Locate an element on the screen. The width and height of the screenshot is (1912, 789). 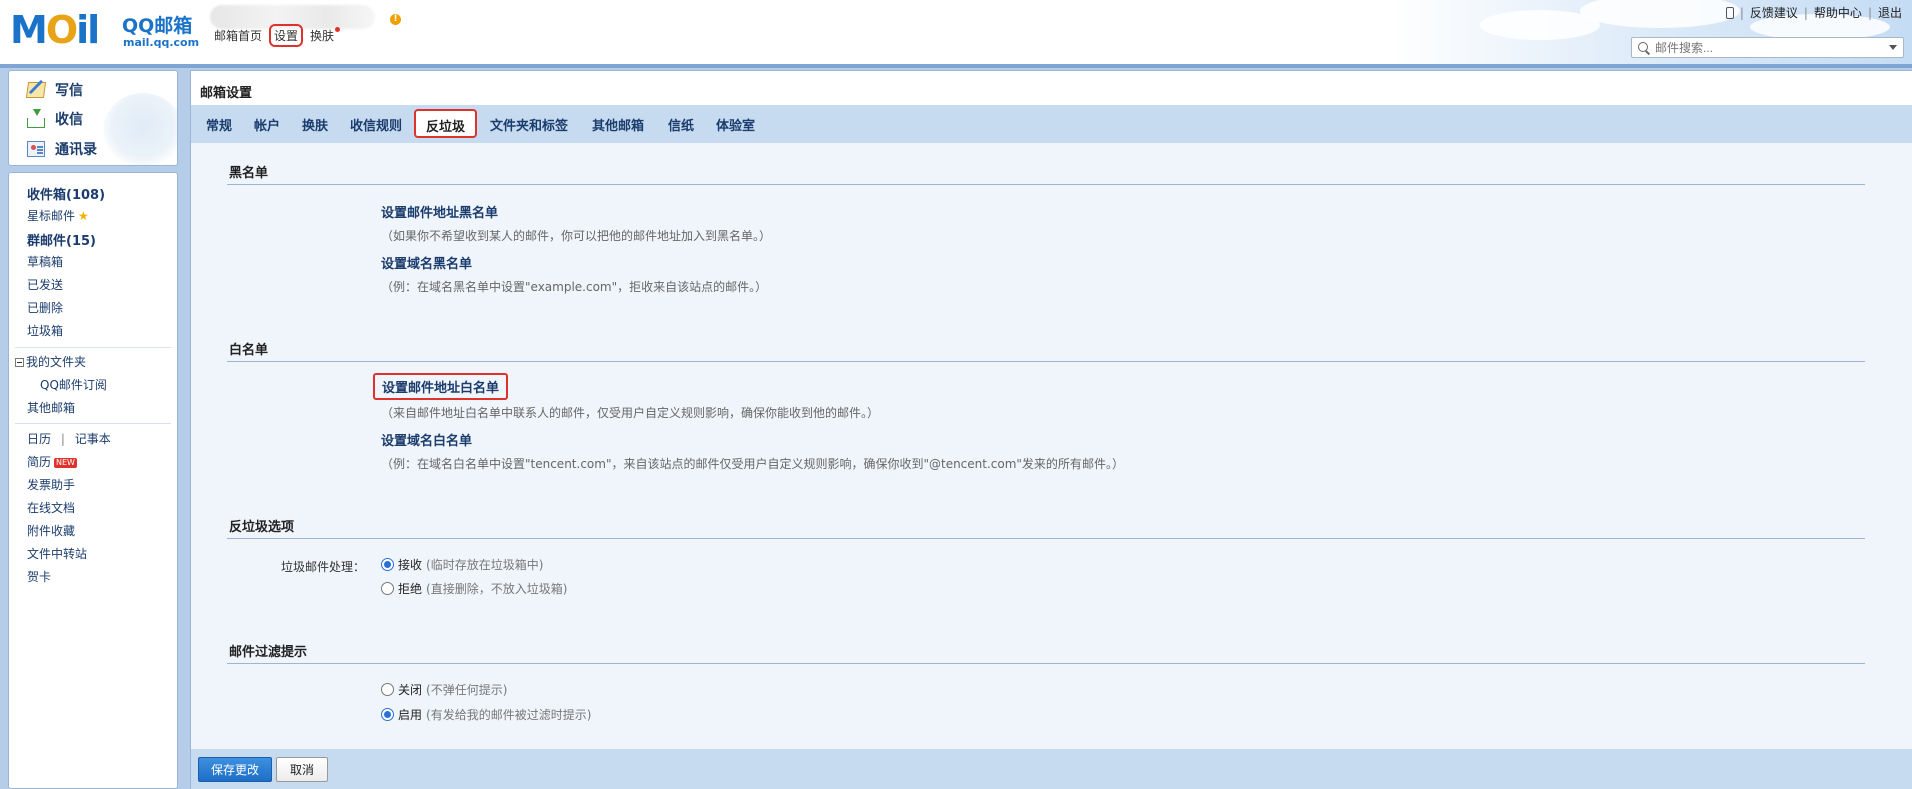
section-title-blacklist: 黑名单 is located at coordinates (249, 173).